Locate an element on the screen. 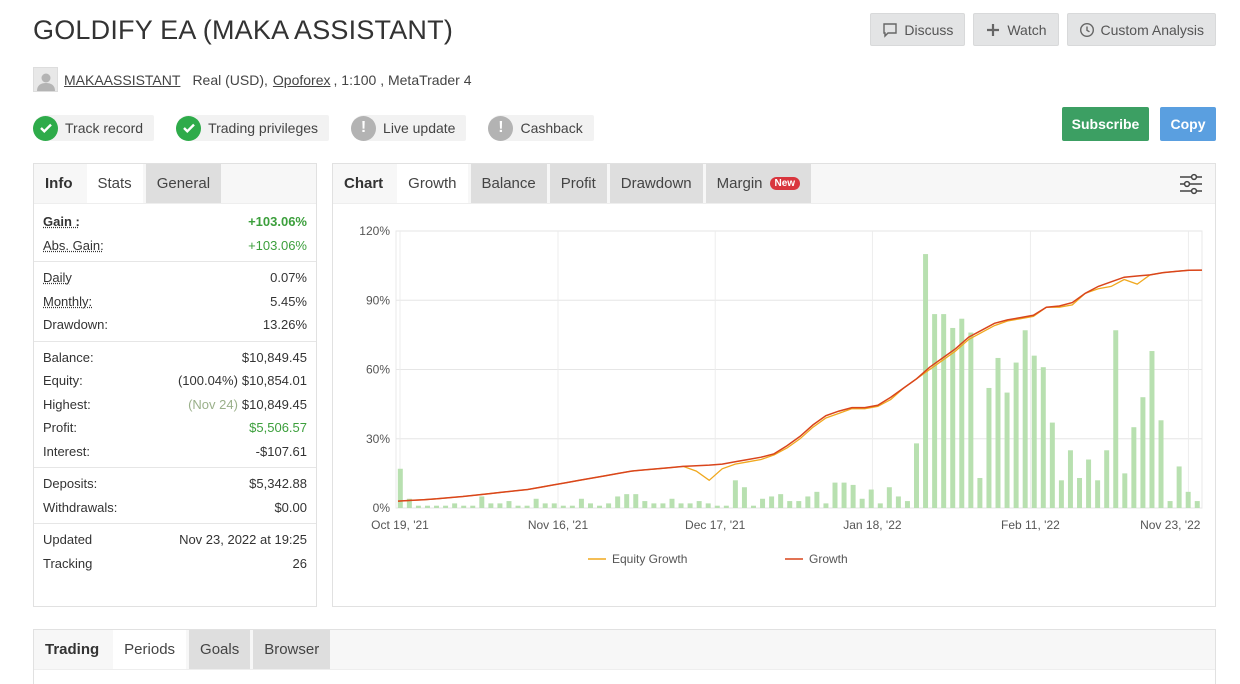 This screenshot has height=684, width=1240. legend-label: Equity Growth is located at coordinates (649, 559).